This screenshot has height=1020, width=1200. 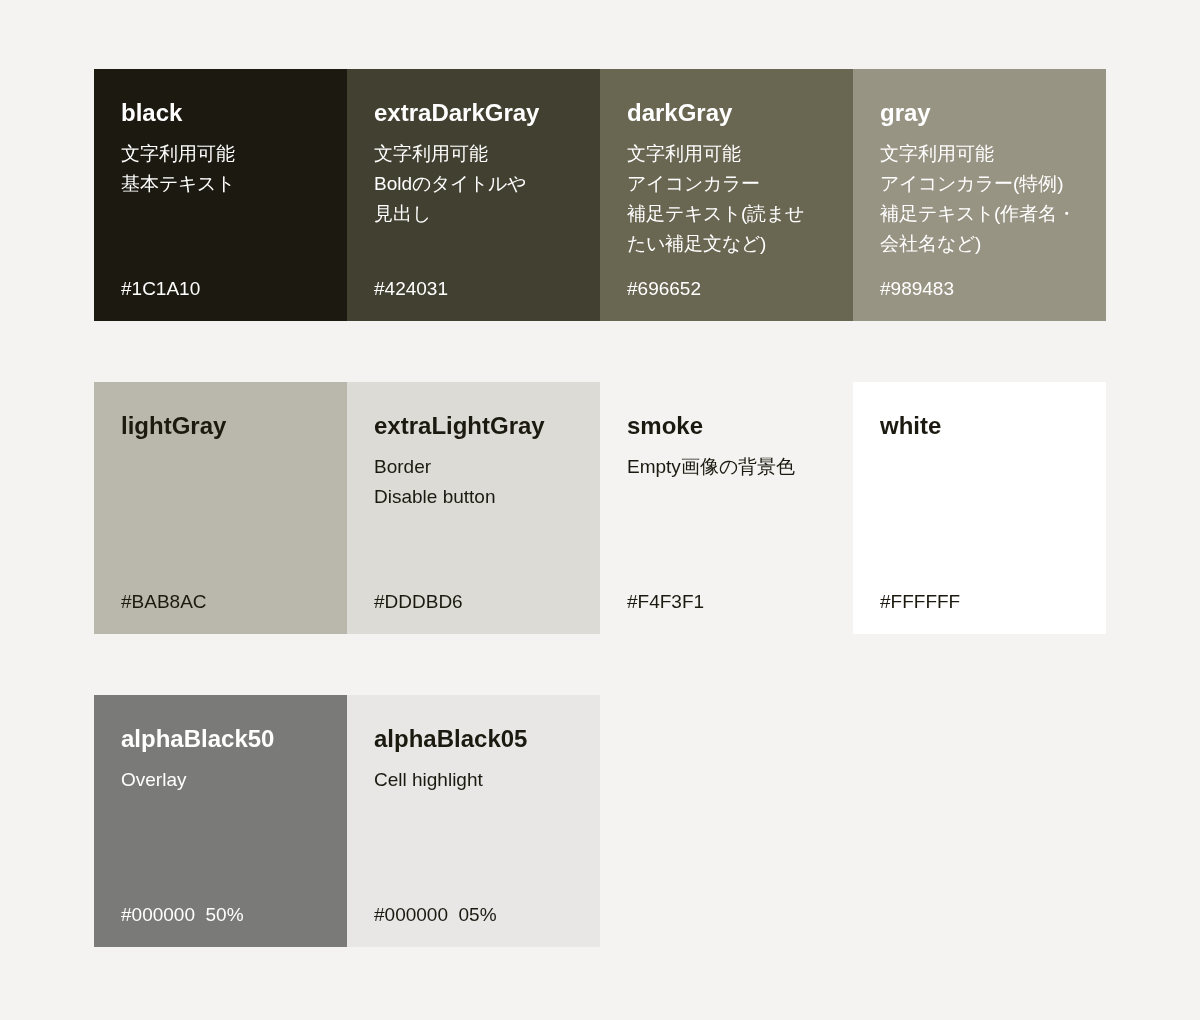 What do you see at coordinates (664, 289) in the screenshot?
I see `hex-code: #696652` at bounding box center [664, 289].